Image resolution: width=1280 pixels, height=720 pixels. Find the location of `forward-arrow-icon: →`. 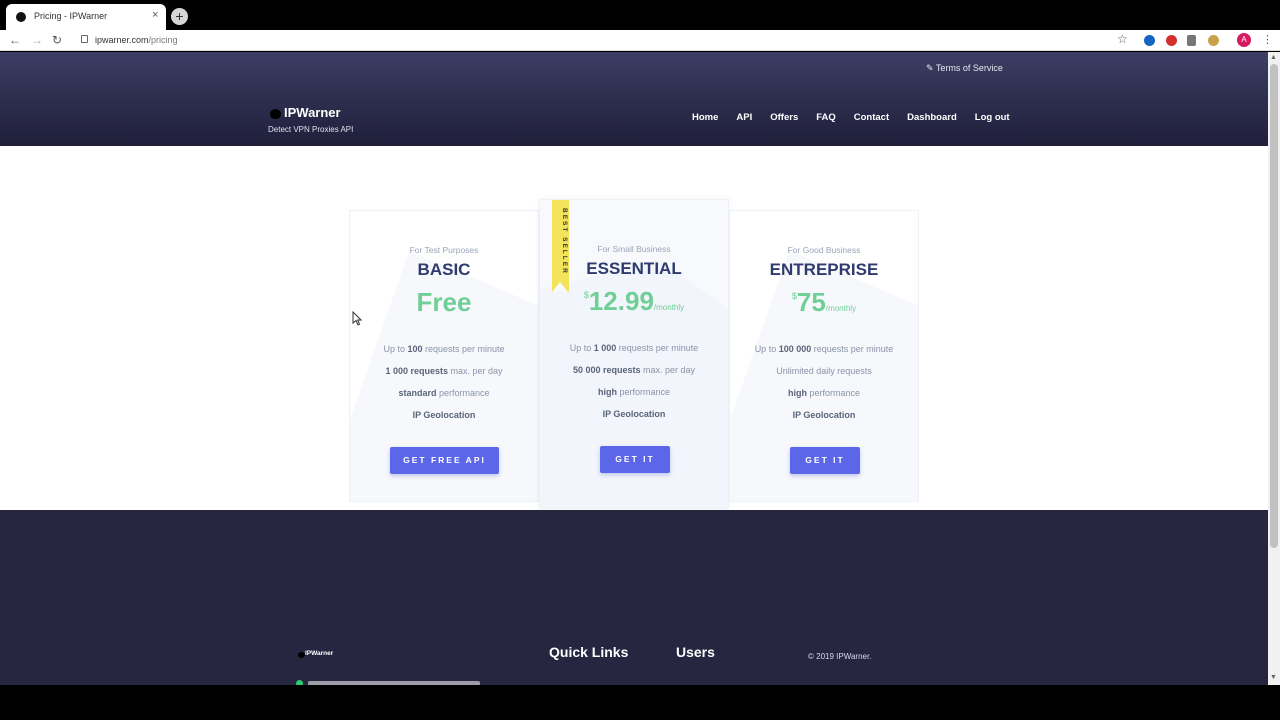

forward-arrow-icon: → is located at coordinates (37, 40).